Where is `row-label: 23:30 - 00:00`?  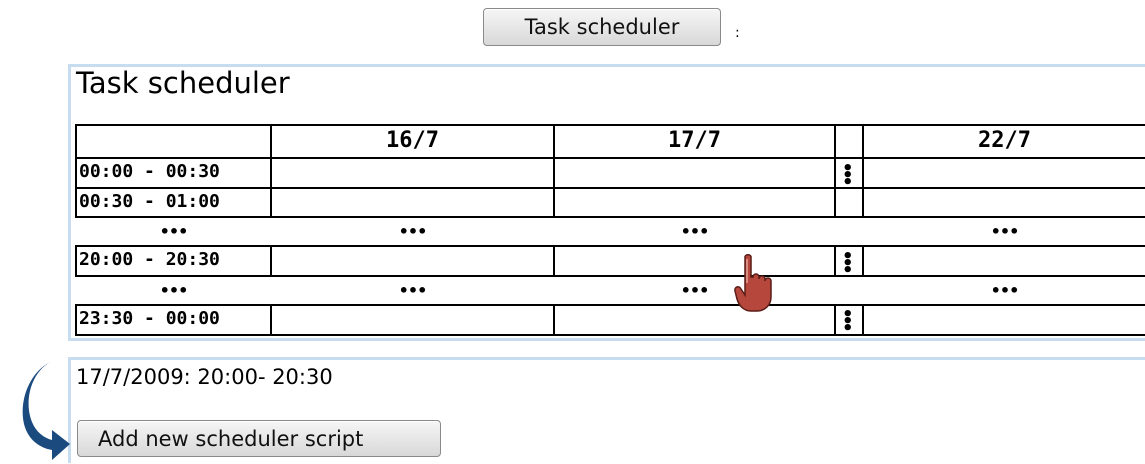
row-label: 23:30 - 00:00 is located at coordinates (149, 318).